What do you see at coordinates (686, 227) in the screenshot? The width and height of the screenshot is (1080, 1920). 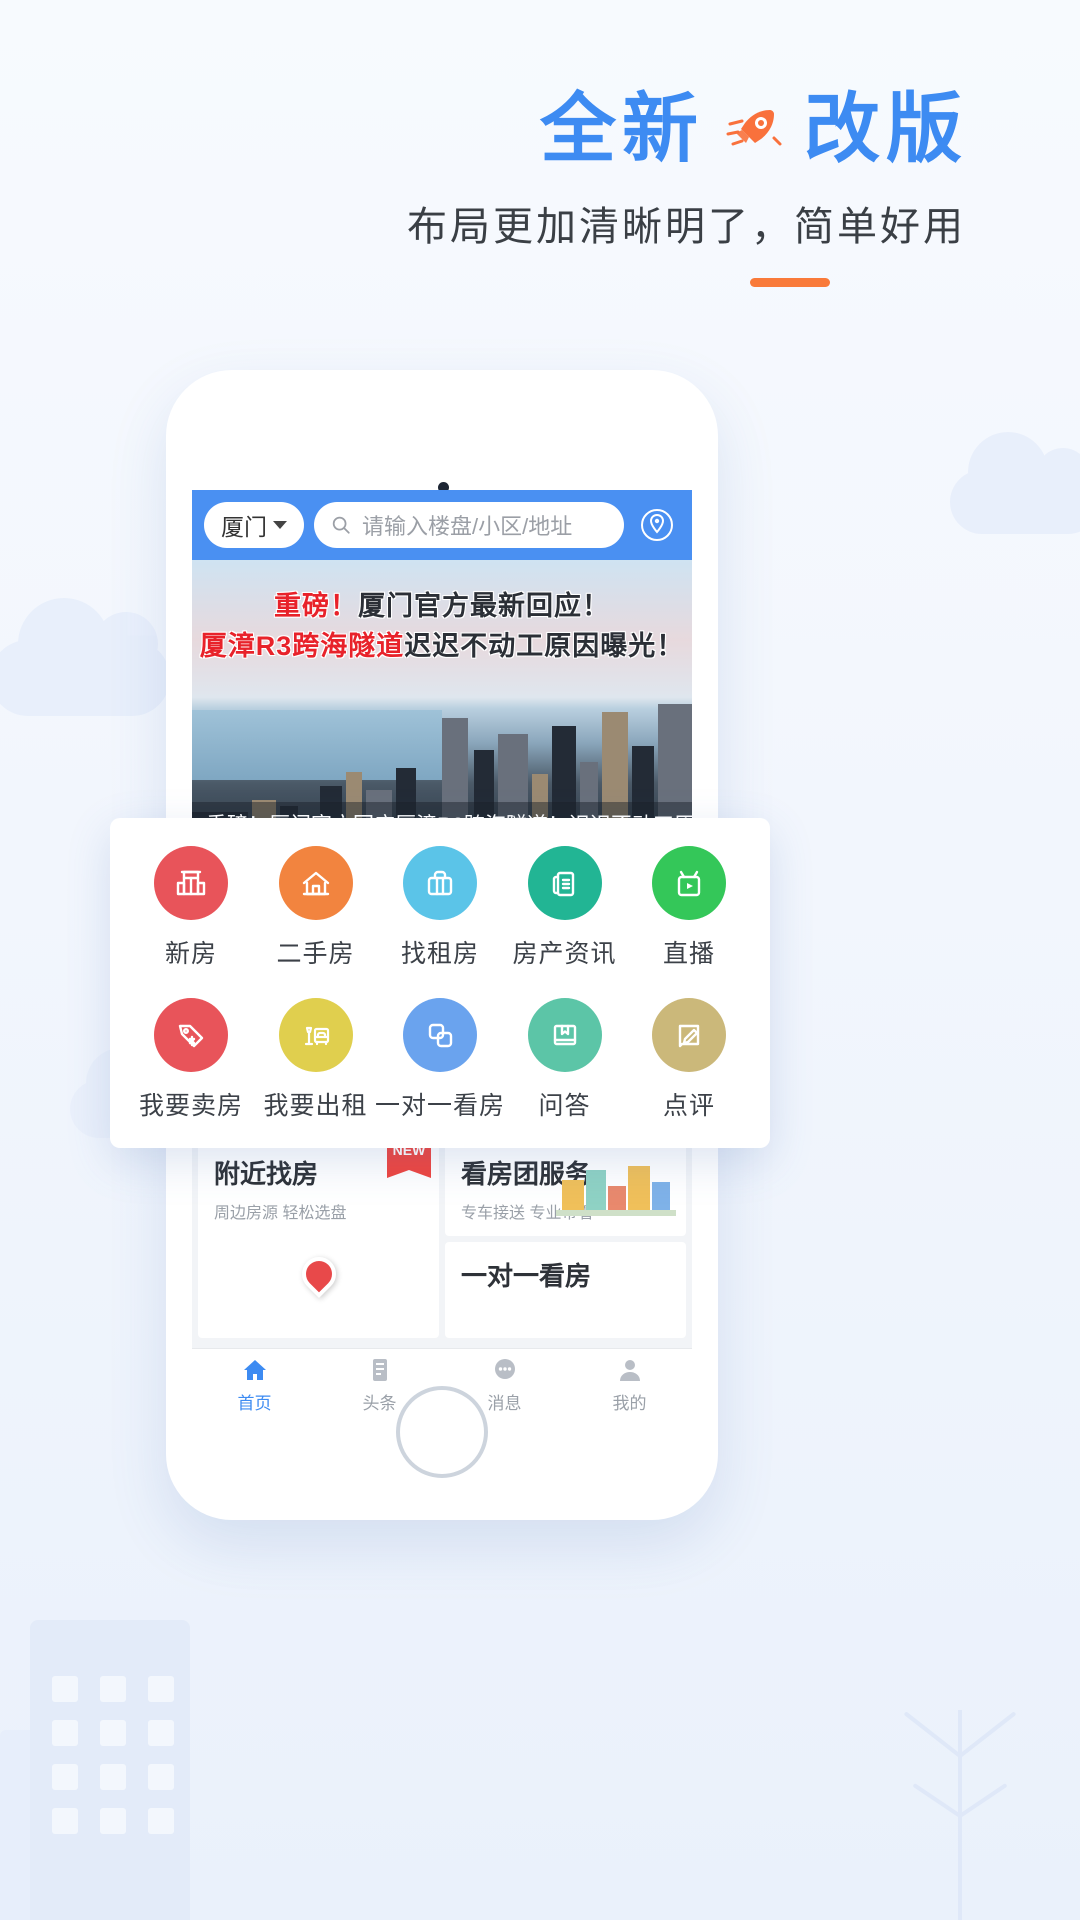 I see `promo-subtitle: 布局更加清晰明了，简单好用` at bounding box center [686, 227].